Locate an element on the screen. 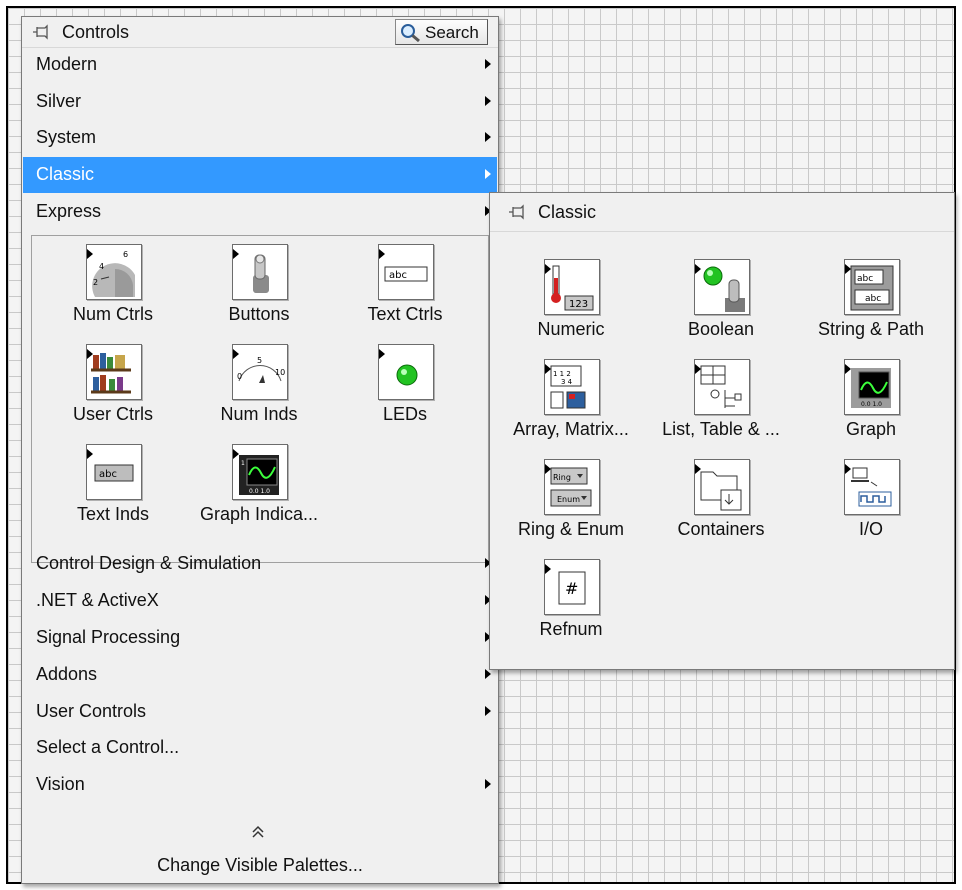 The width and height of the screenshot is (962, 890). menu-item-control-design-simulation: Control Design & Simulation is located at coordinates (260, 564).